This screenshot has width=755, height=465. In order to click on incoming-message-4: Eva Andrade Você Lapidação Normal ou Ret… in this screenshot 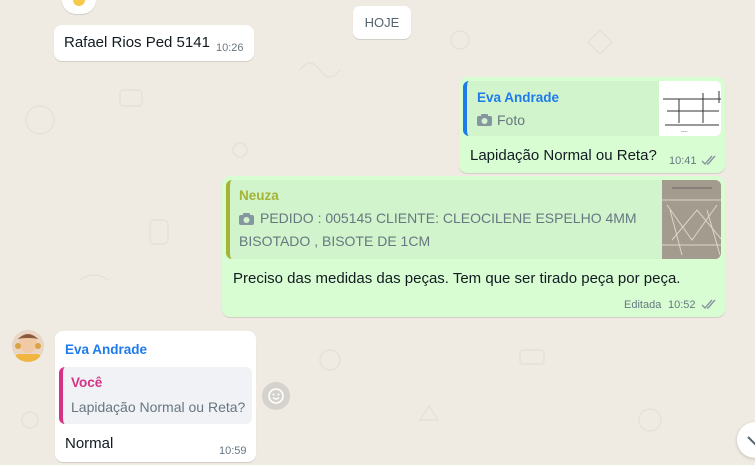, I will do `click(155, 396)`.